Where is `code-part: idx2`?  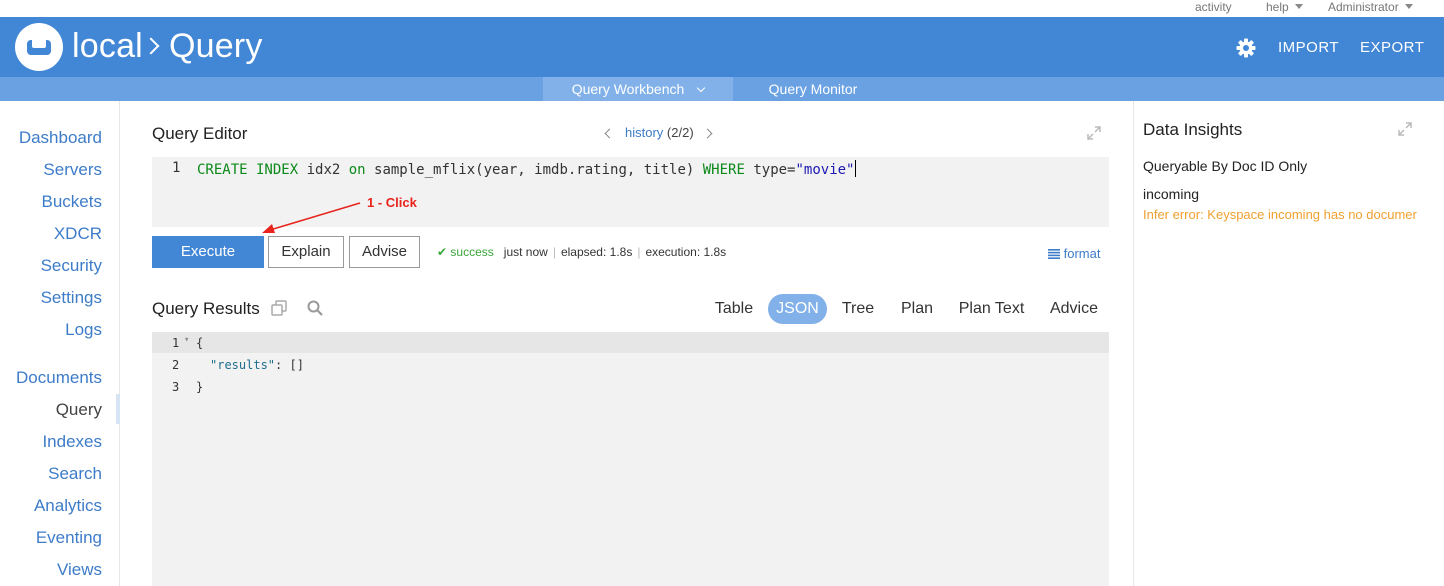 code-part: idx2 is located at coordinates (323, 170).